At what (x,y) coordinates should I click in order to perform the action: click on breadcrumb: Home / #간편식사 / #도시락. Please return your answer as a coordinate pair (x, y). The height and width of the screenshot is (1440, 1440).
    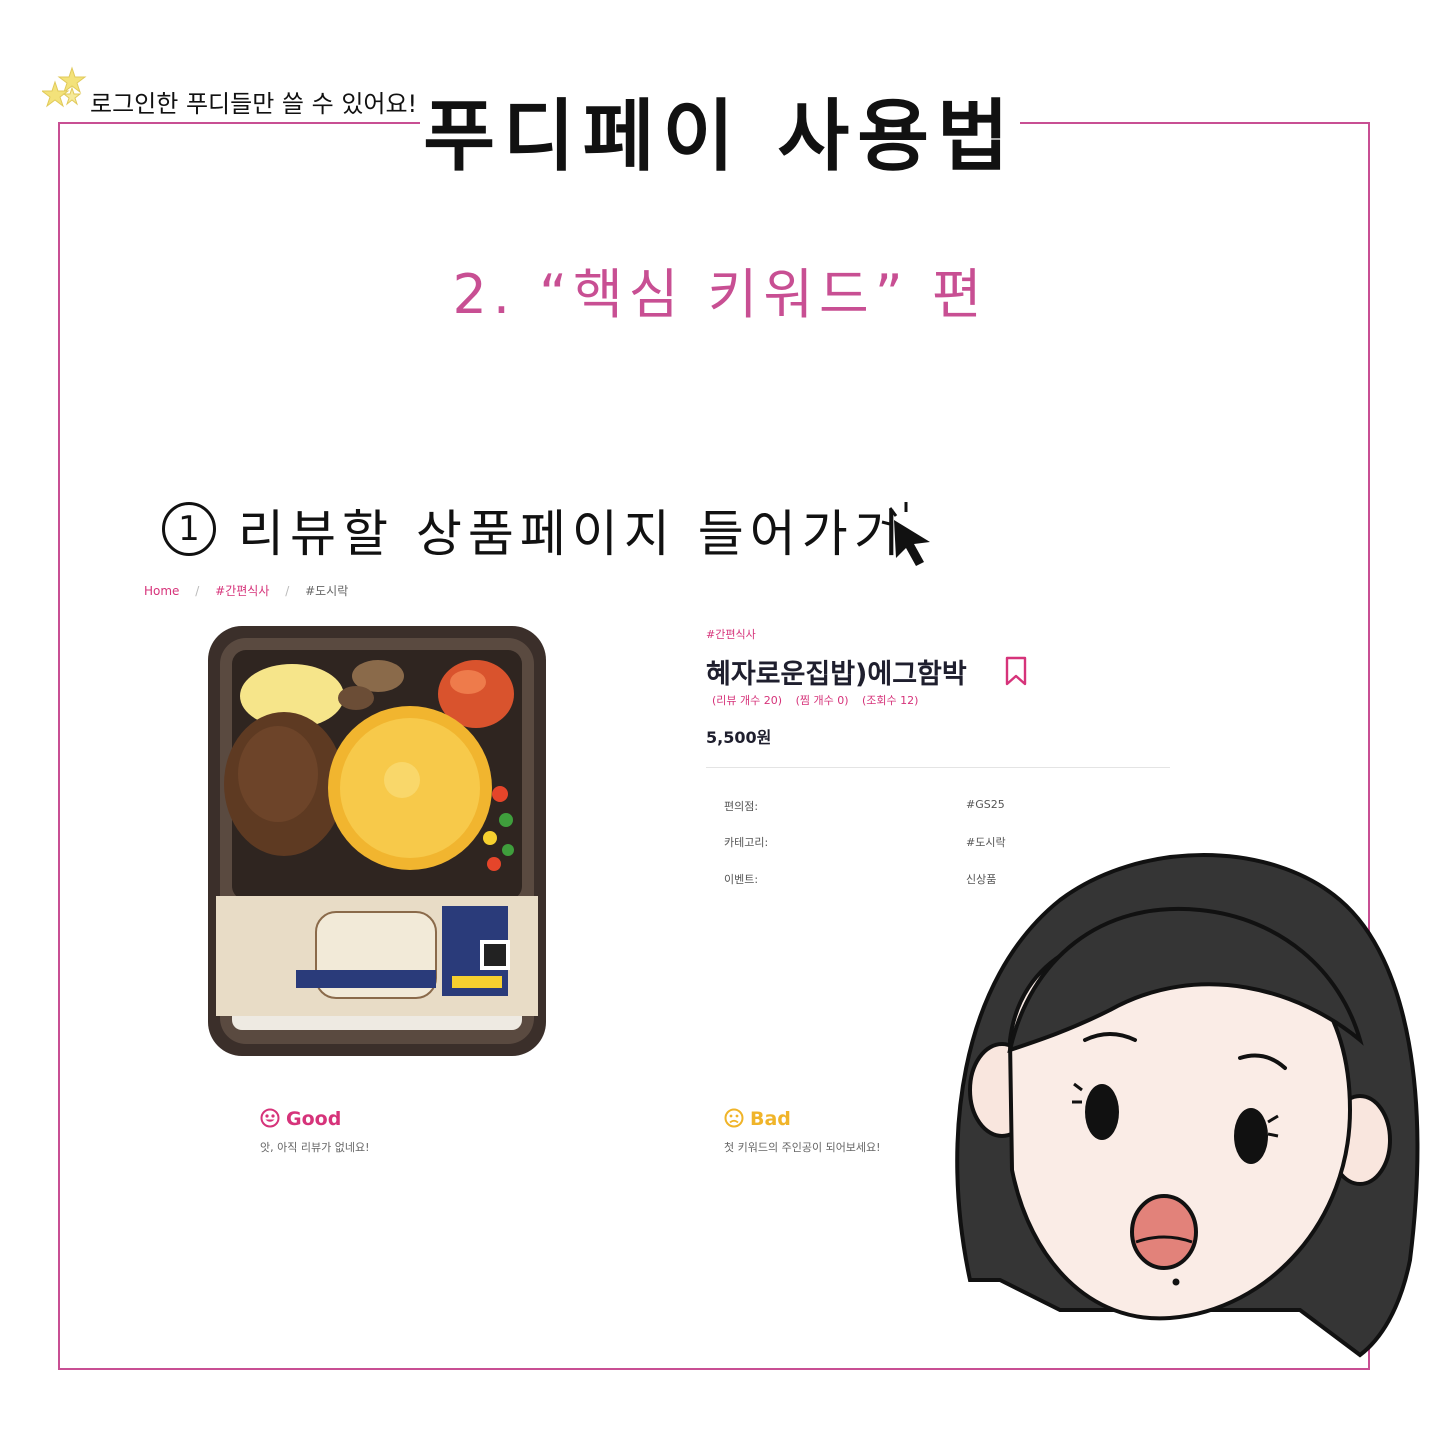
    Looking at the image, I should click on (252, 590).